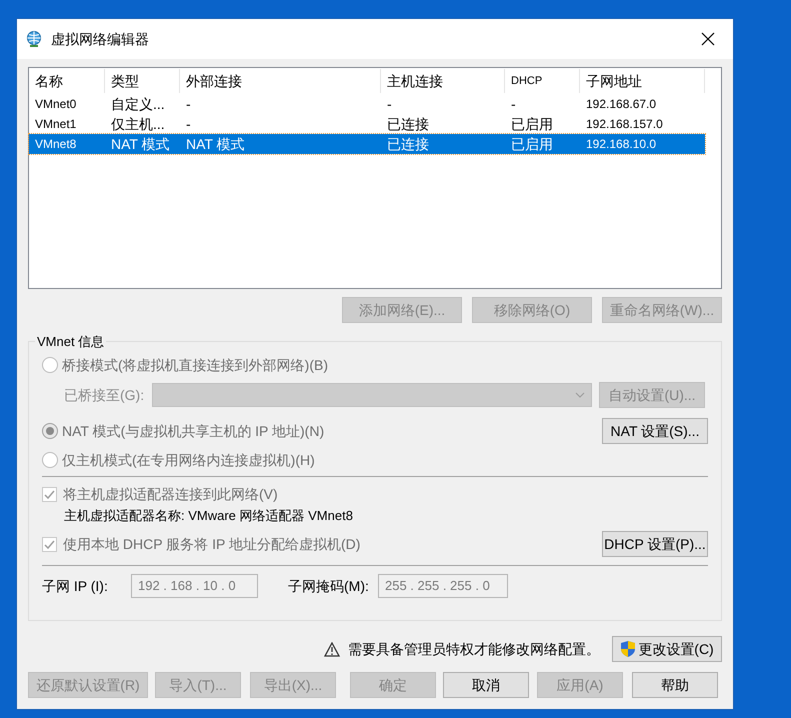  Describe the element at coordinates (34, 39) in the screenshot. I see `globe-icon` at that location.